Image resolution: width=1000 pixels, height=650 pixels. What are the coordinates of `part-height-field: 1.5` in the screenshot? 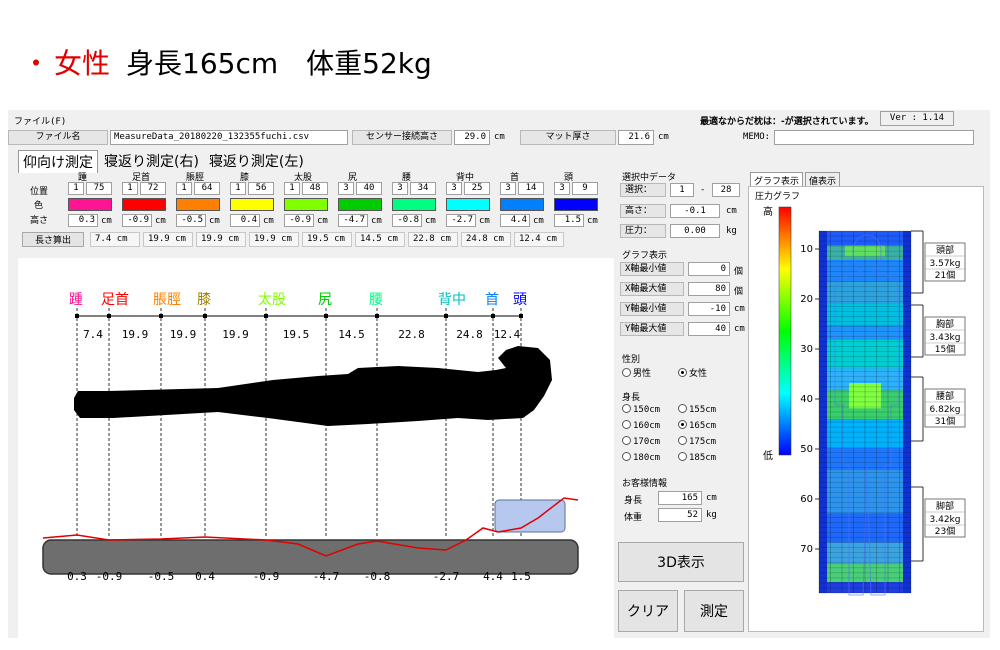 It's located at (569, 220).